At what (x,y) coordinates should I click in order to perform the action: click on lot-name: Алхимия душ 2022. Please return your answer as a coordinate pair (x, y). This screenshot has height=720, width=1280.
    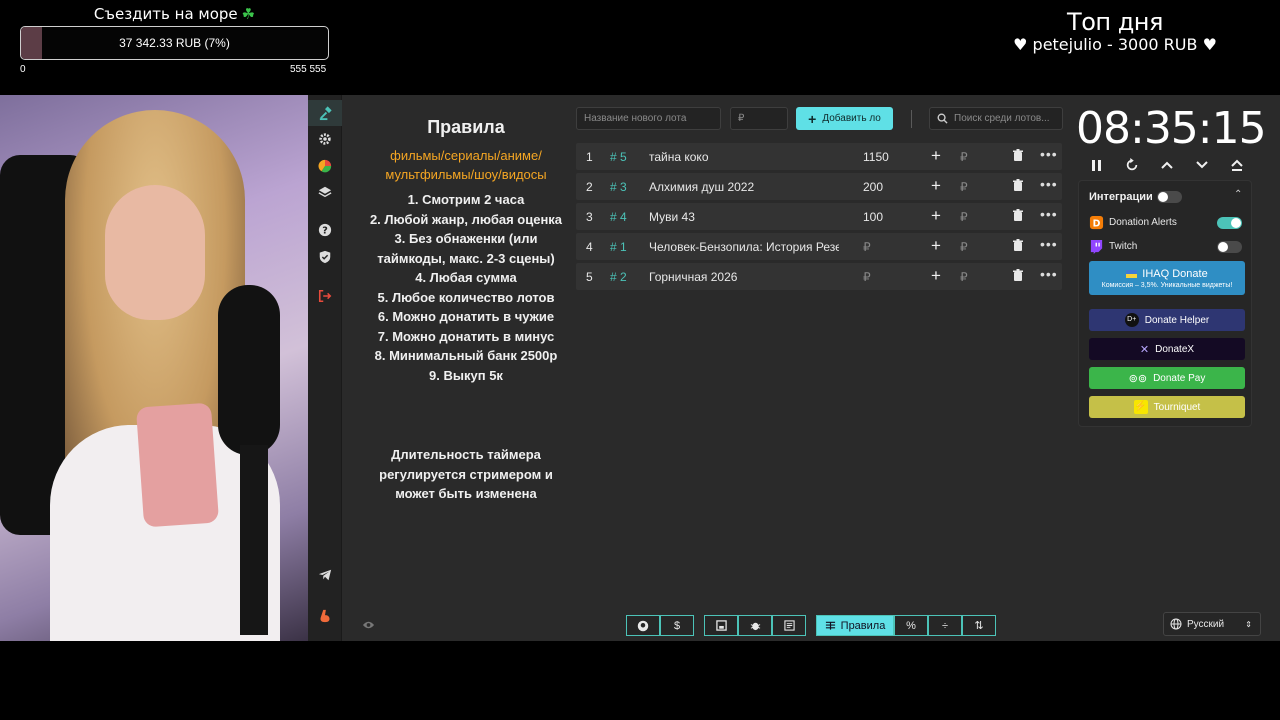
    Looking at the image, I should click on (744, 187).